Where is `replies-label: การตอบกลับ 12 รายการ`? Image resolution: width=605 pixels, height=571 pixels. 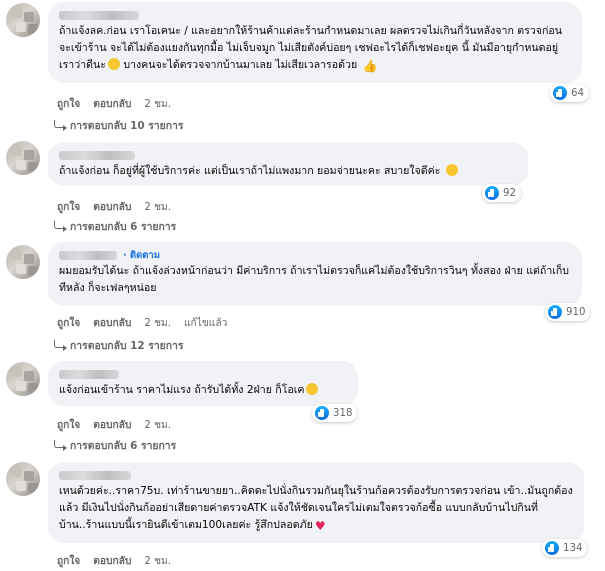 replies-label: การตอบกลับ 12 รายการ is located at coordinates (127, 346).